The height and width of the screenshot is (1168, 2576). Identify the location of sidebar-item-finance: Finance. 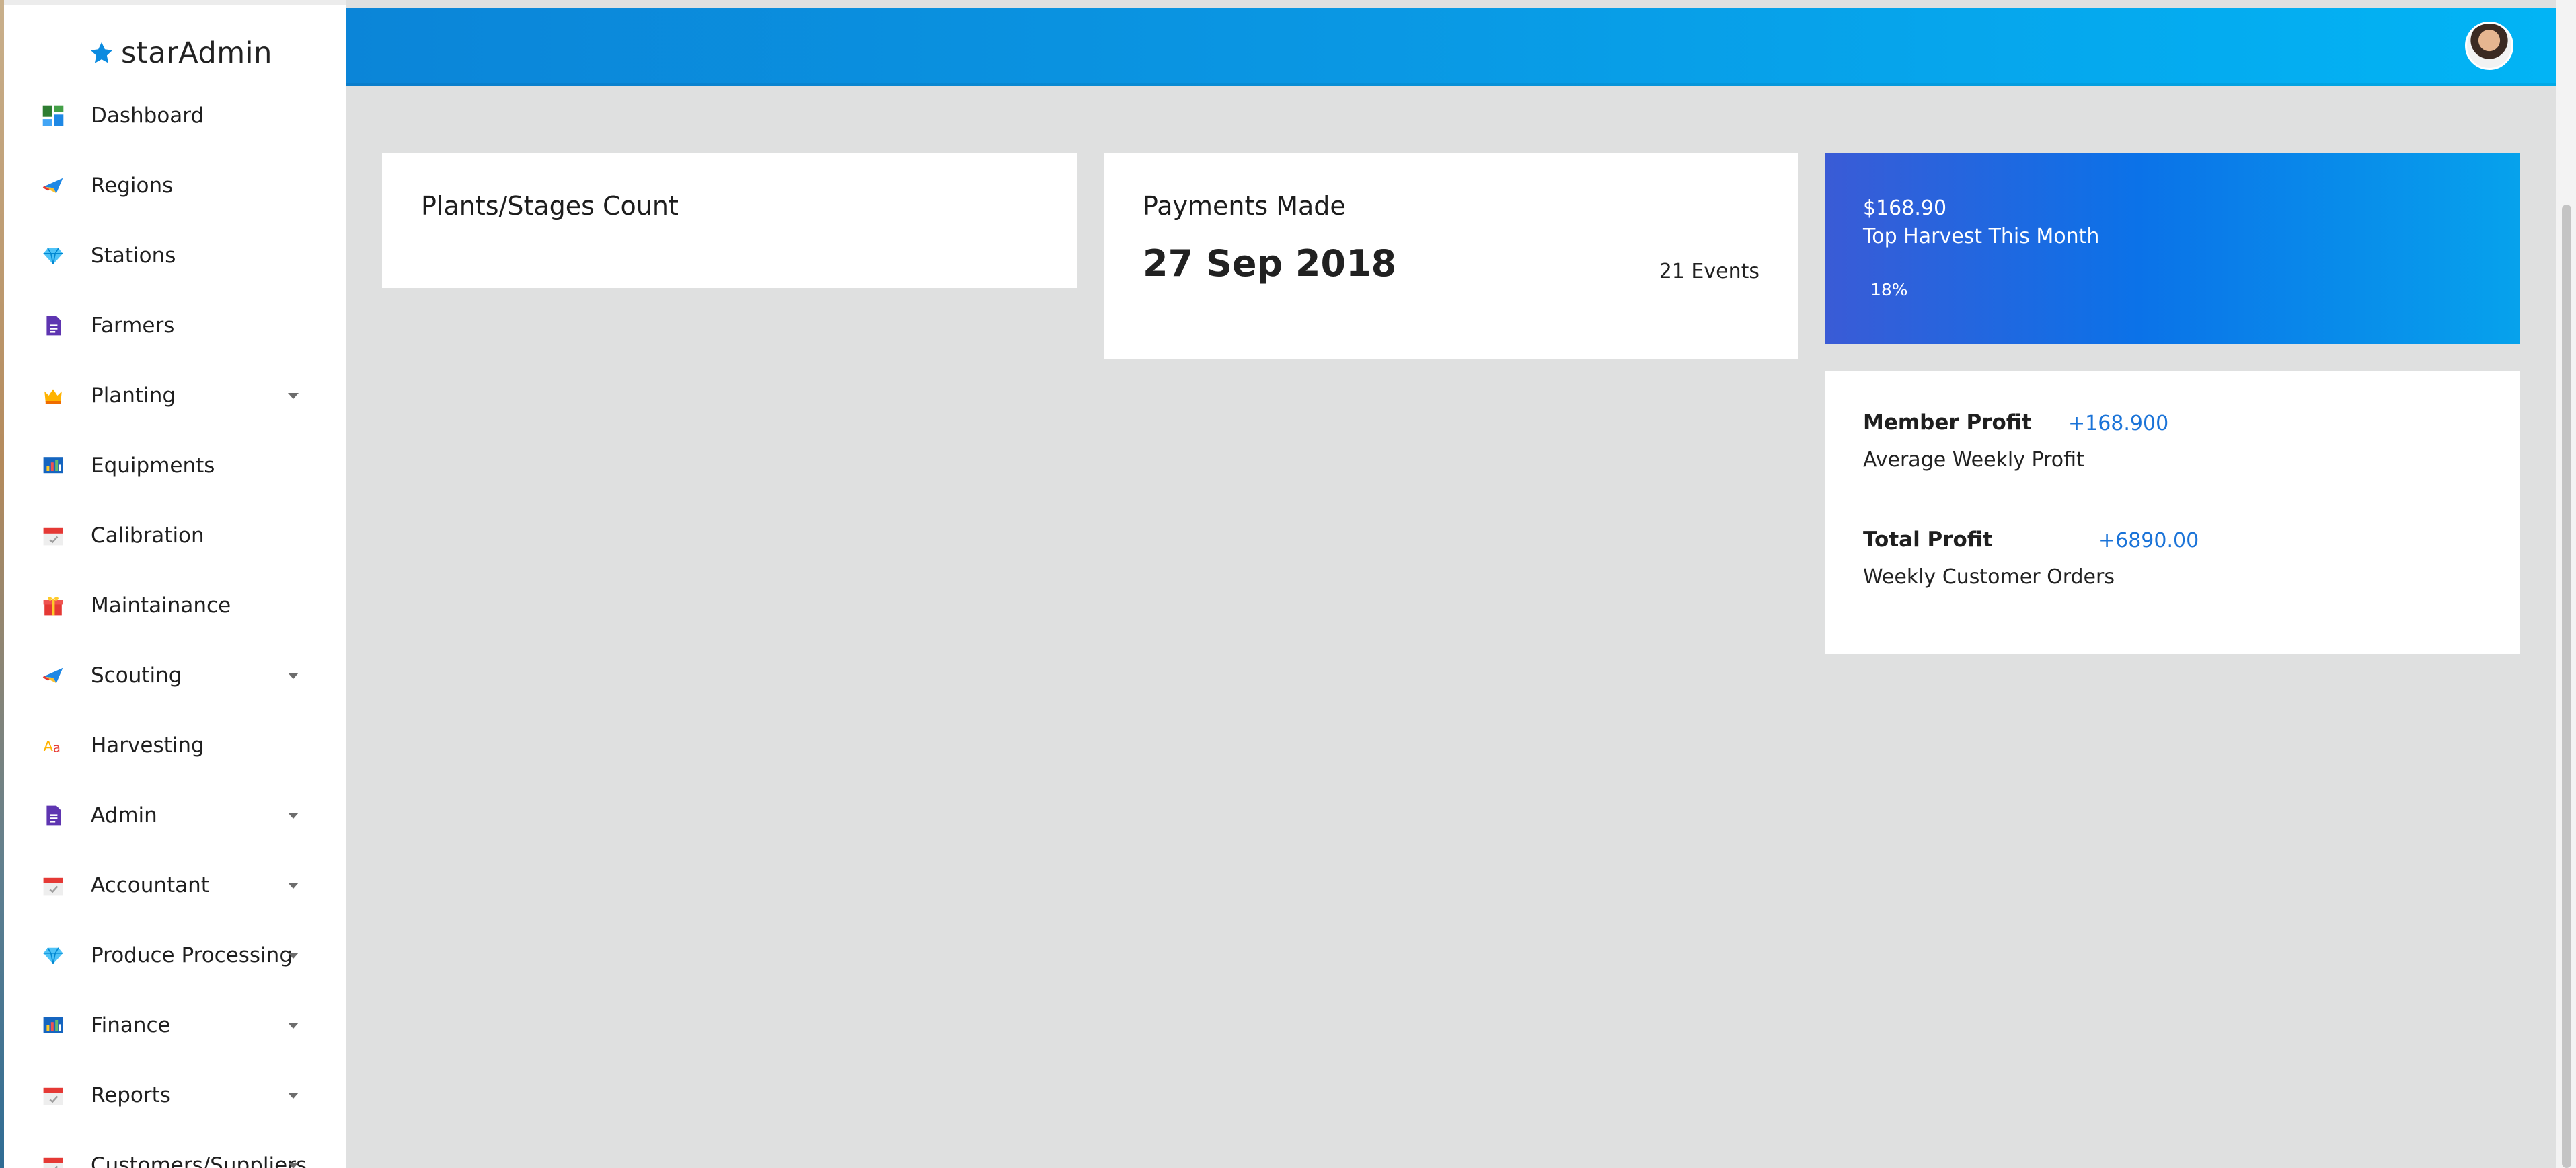
(175, 1025).